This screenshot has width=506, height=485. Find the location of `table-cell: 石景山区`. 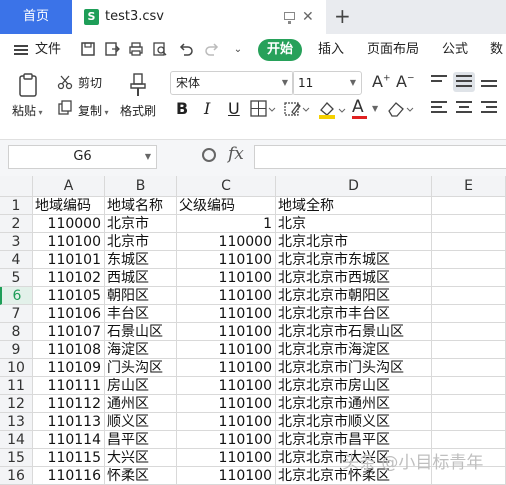

table-cell: 石景山区 is located at coordinates (141, 332).